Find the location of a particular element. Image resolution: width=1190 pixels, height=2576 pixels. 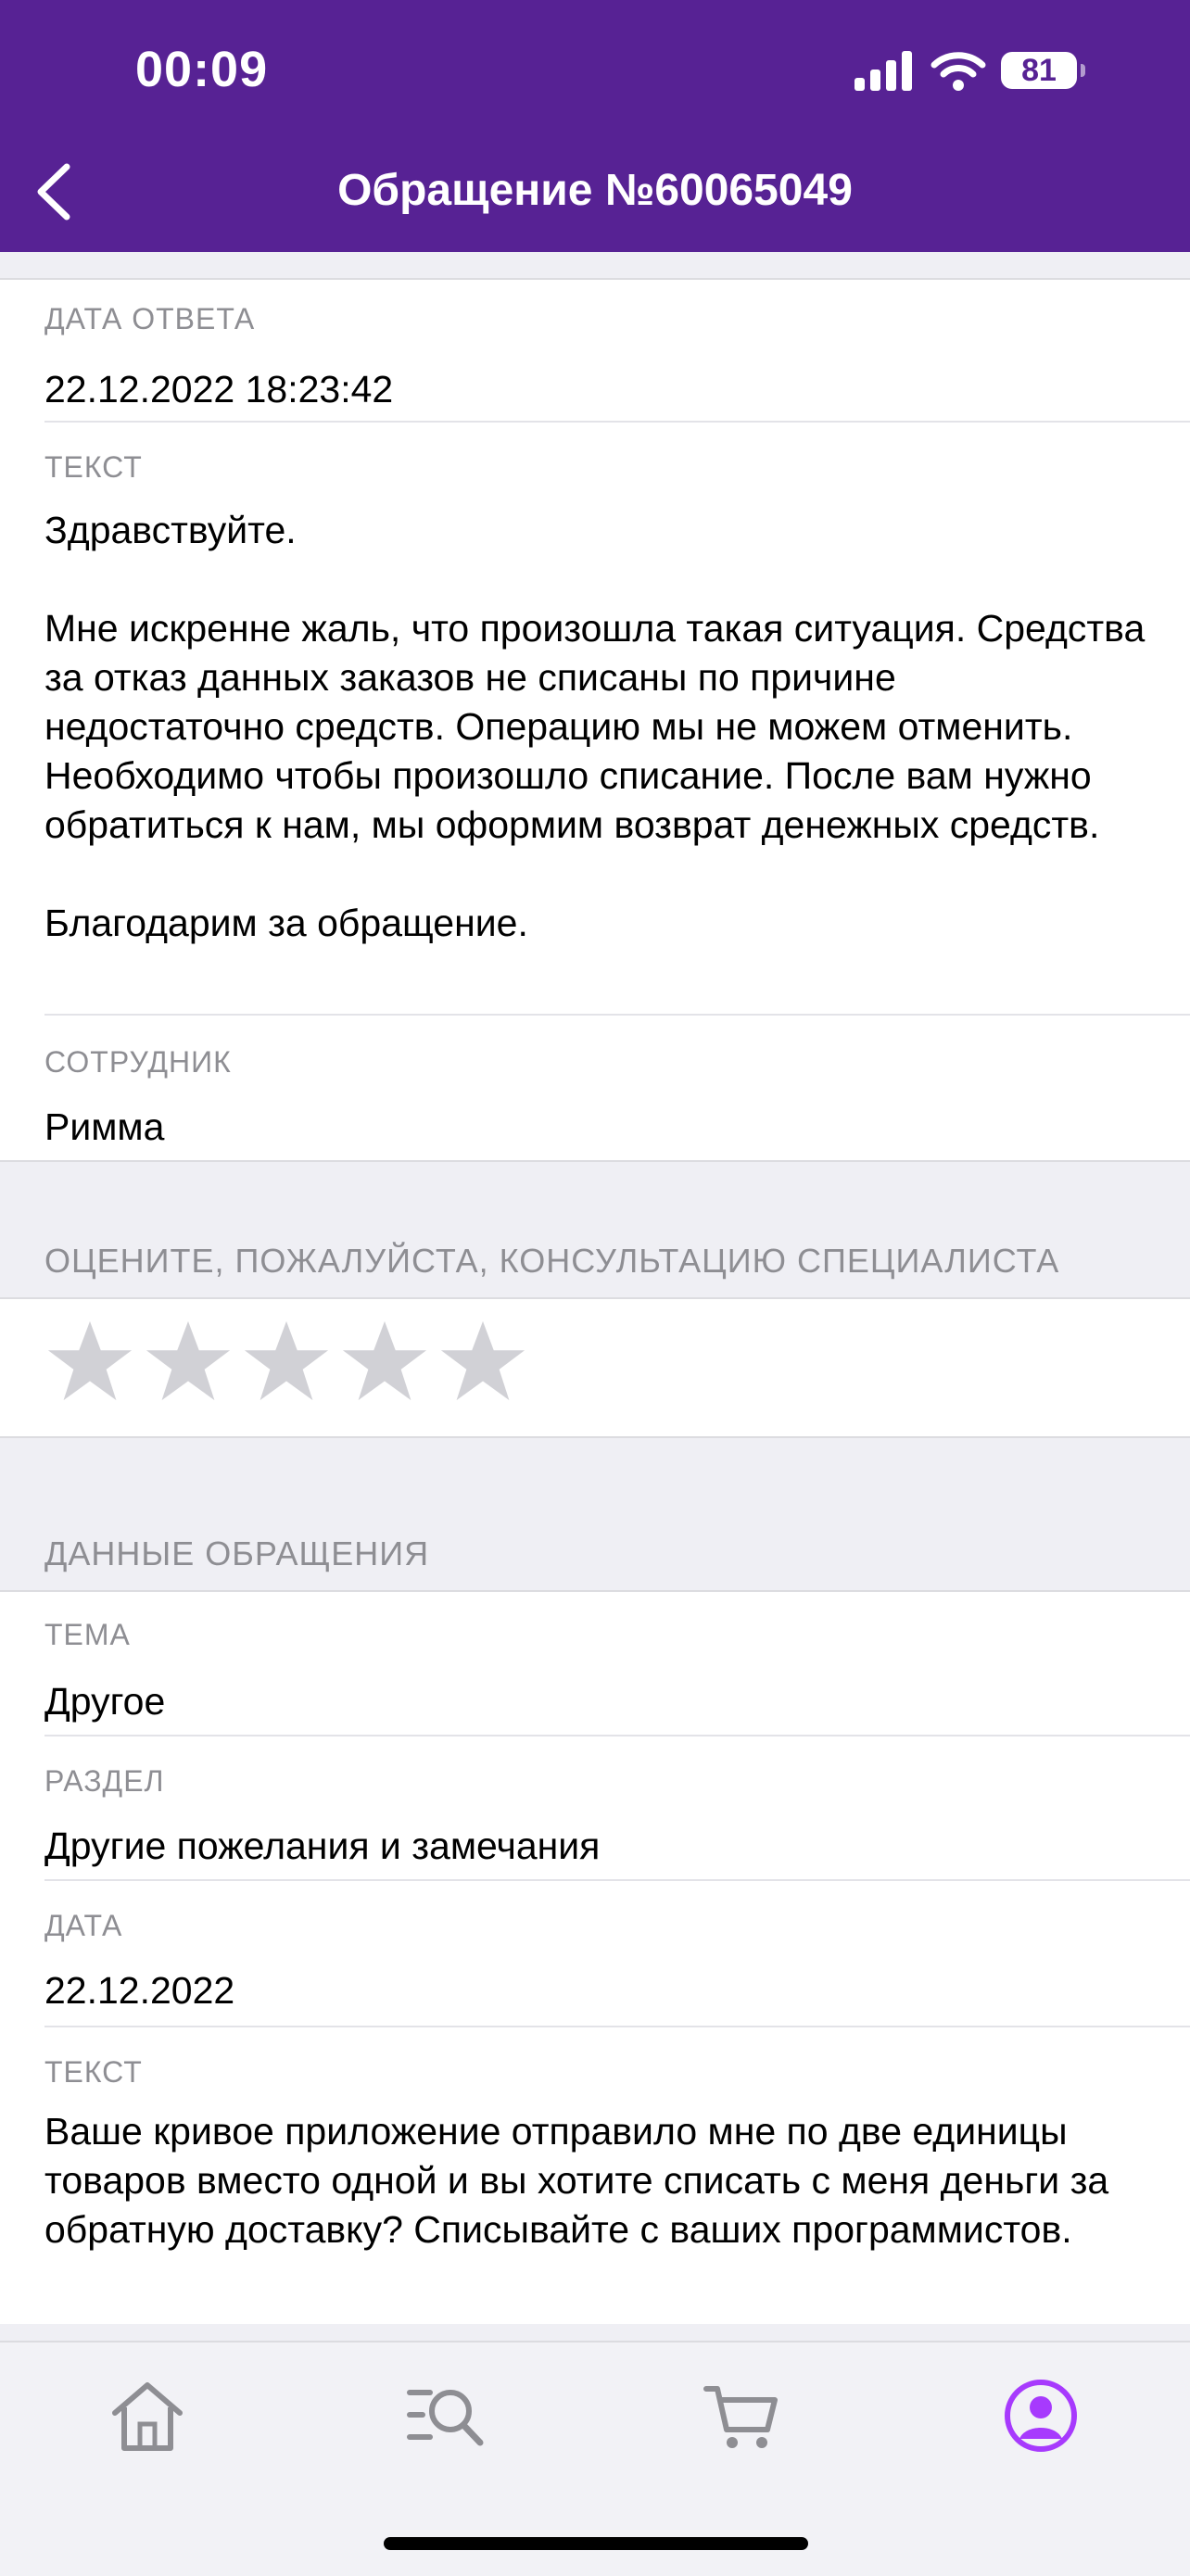

wifi-icon is located at coordinates (958, 72).